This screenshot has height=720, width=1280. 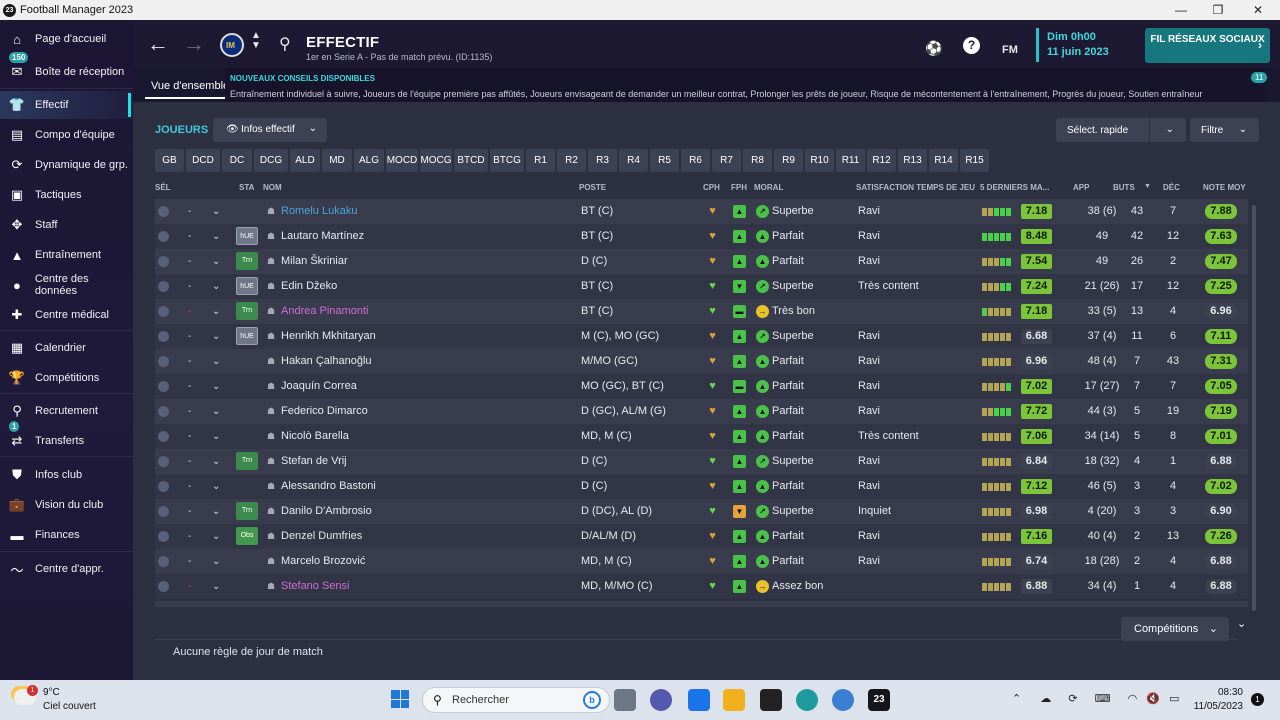 I want to click on player-name: Marcelo Brozović, so click(x=323, y=561).